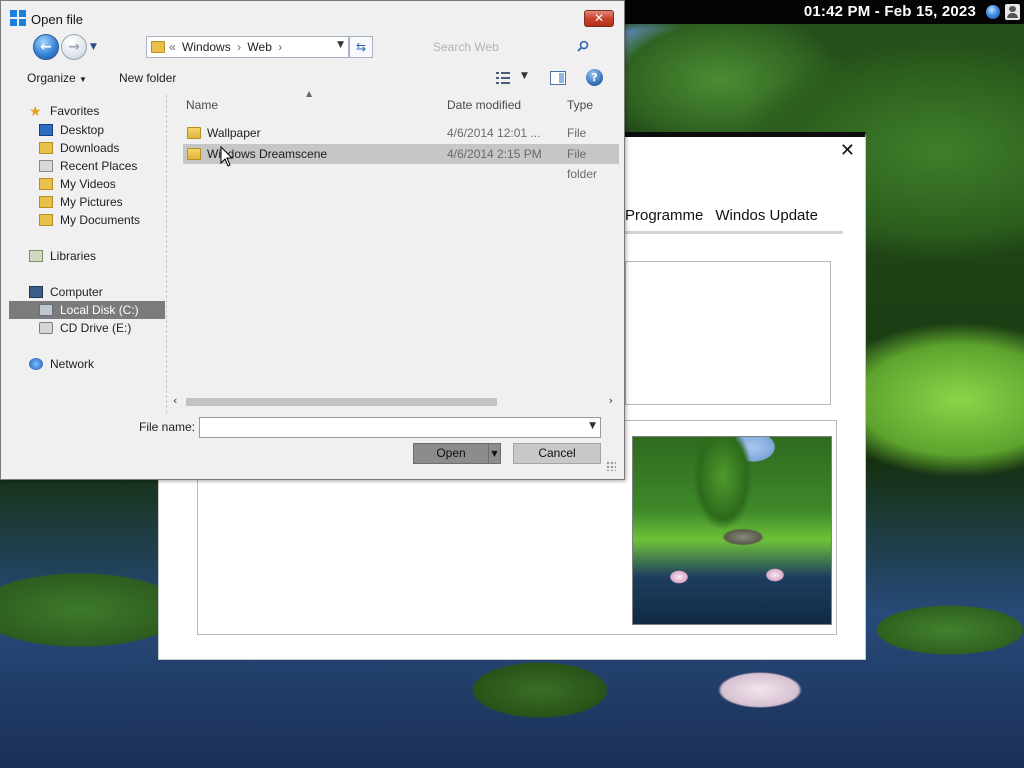  What do you see at coordinates (75, 111) in the screenshot?
I see `nav-item-label: Favorites` at bounding box center [75, 111].